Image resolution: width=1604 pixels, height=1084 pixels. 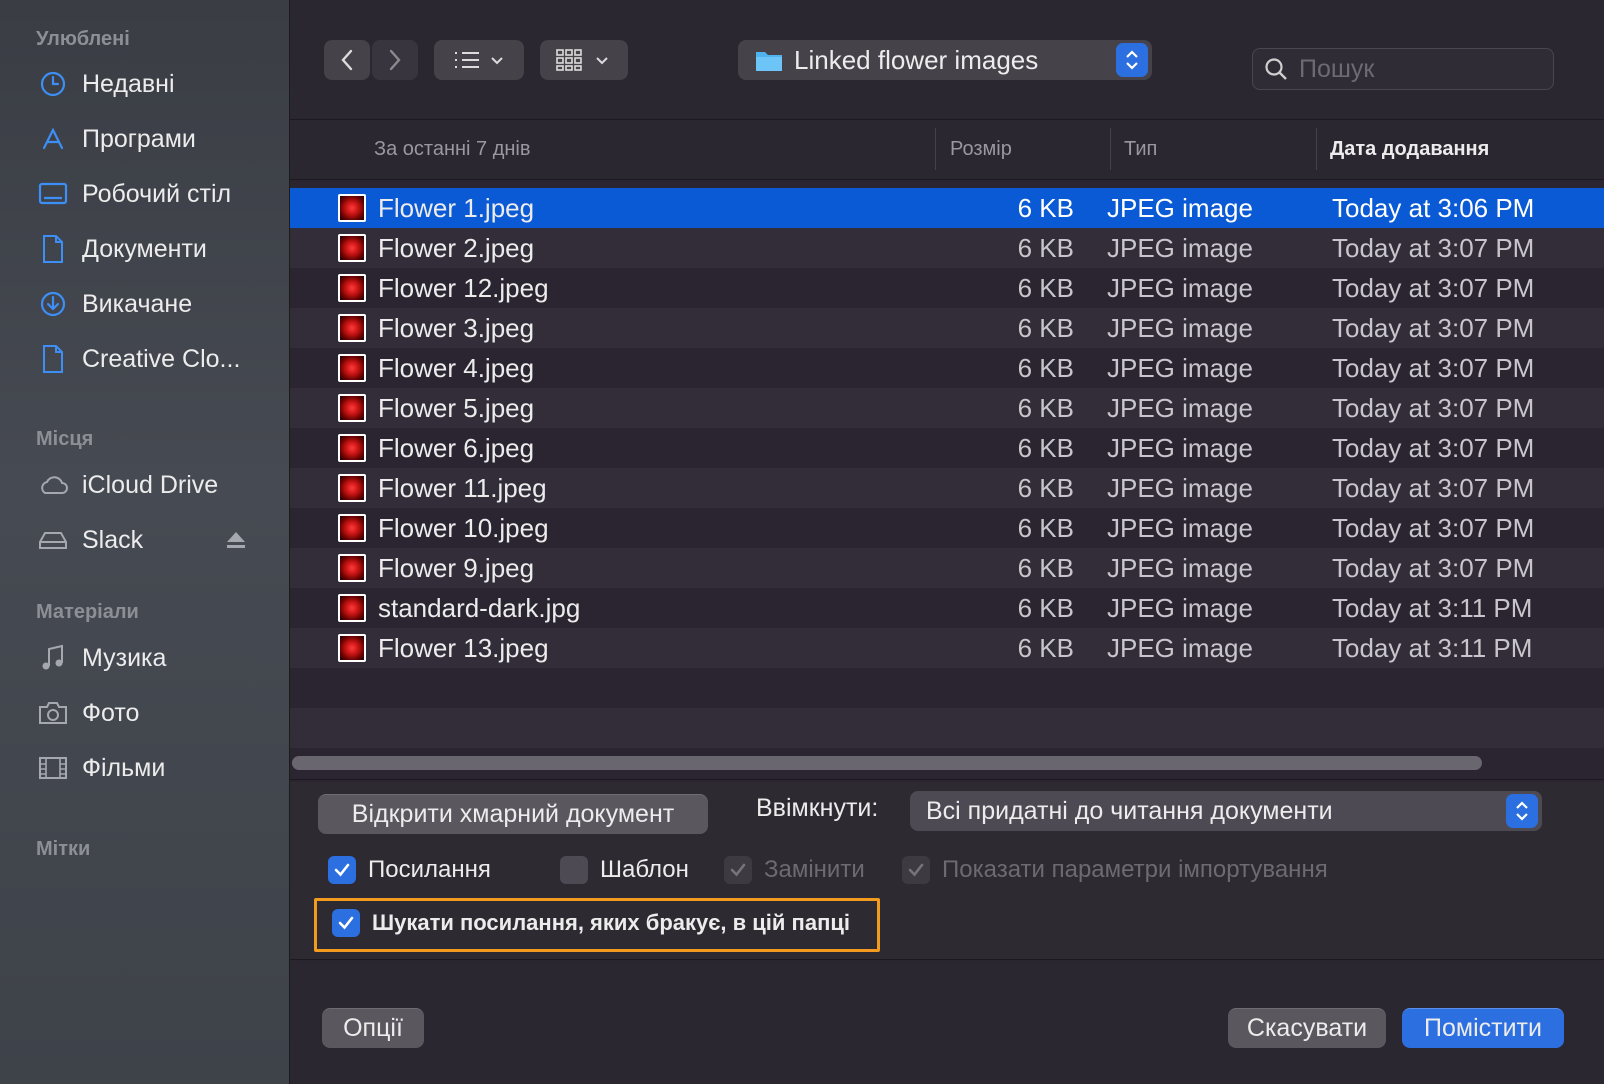 What do you see at coordinates (1276, 69) in the screenshot?
I see `search-icon` at bounding box center [1276, 69].